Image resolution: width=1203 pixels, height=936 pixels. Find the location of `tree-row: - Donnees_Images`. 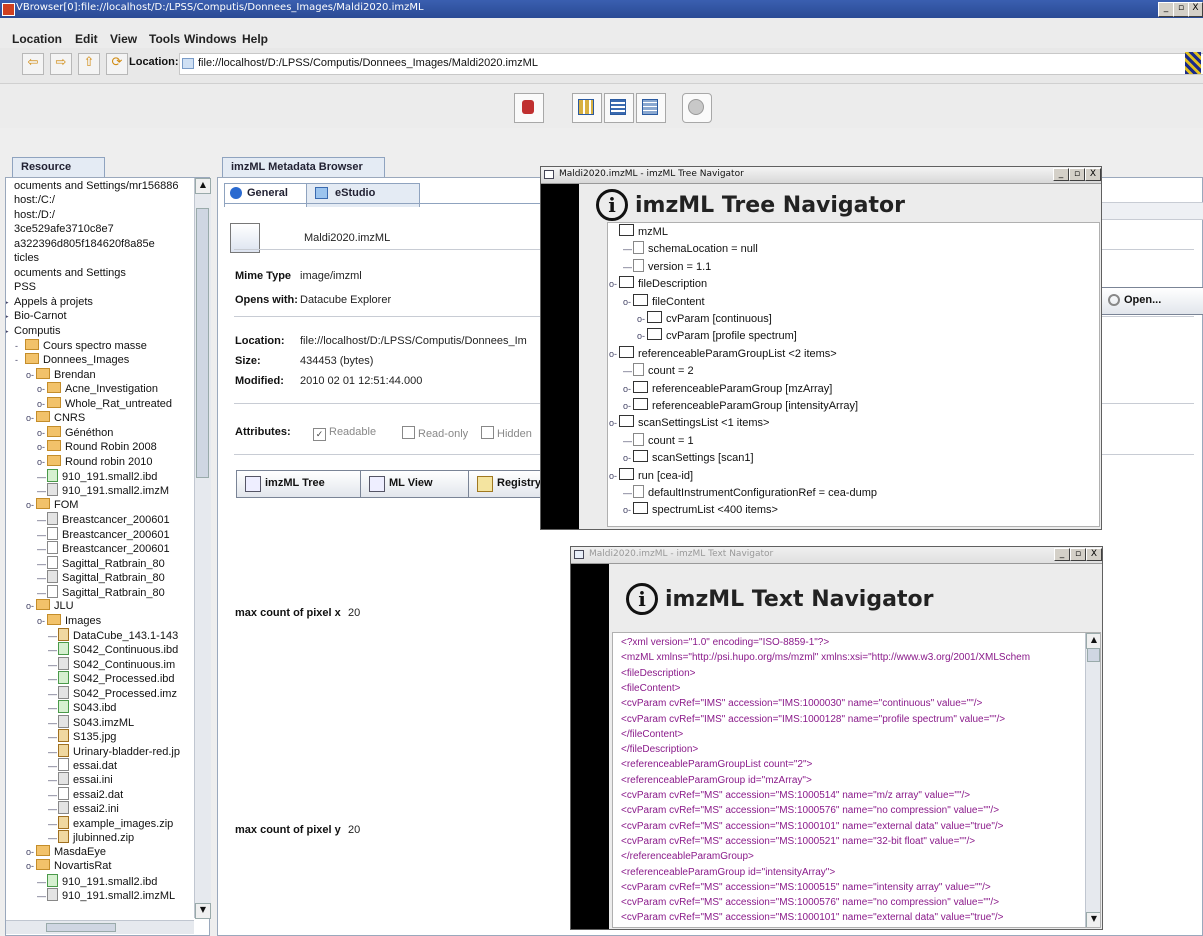

tree-row: - Donnees_Images is located at coordinates (72, 359).